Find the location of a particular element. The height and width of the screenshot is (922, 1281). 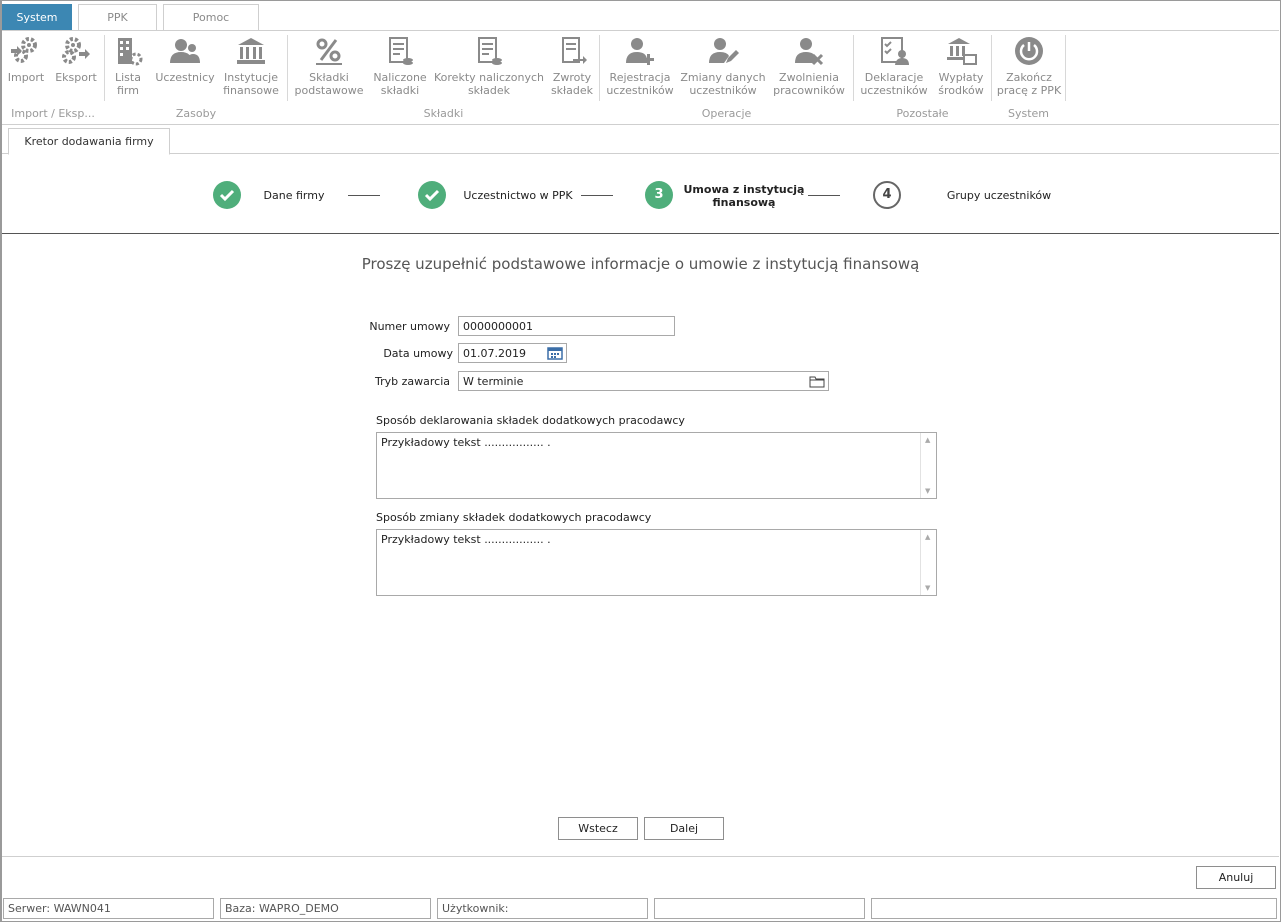

user-remove-icon is located at coordinates (809, 52).